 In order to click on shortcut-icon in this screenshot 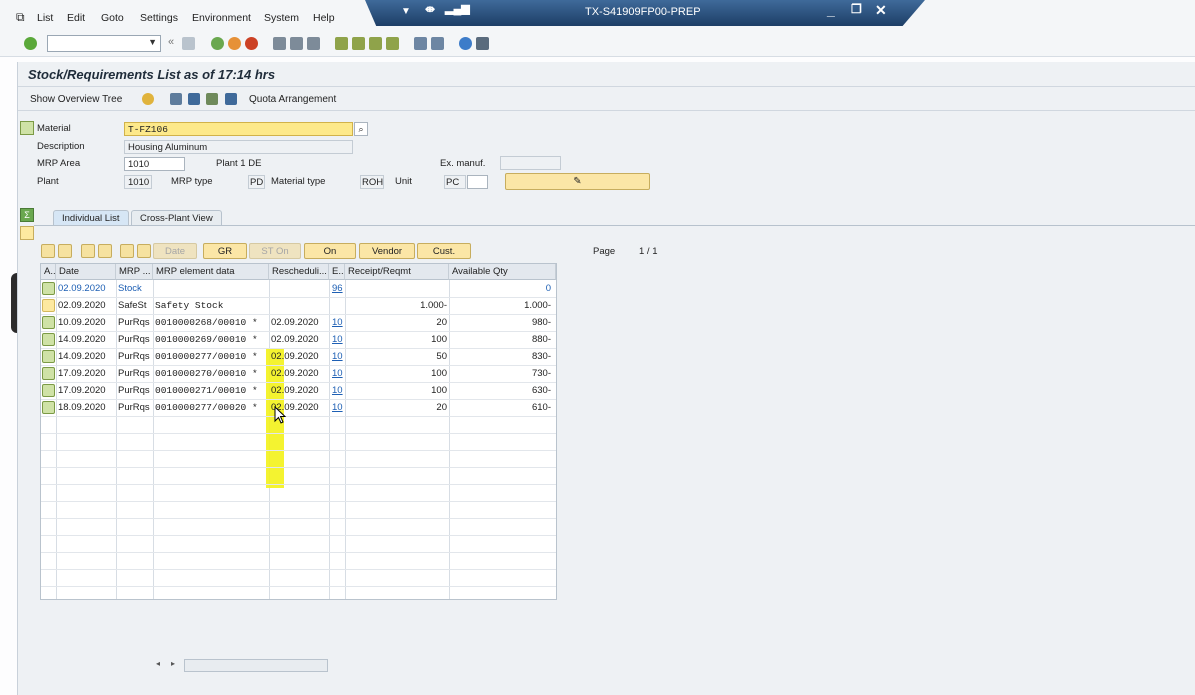, I will do `click(437, 43)`.